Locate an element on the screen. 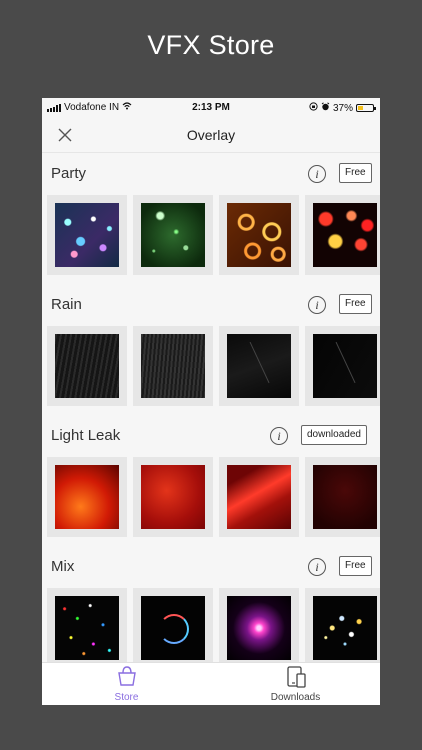  section-light-leak: Light Leak i downloaded is located at coordinates (211, 480).